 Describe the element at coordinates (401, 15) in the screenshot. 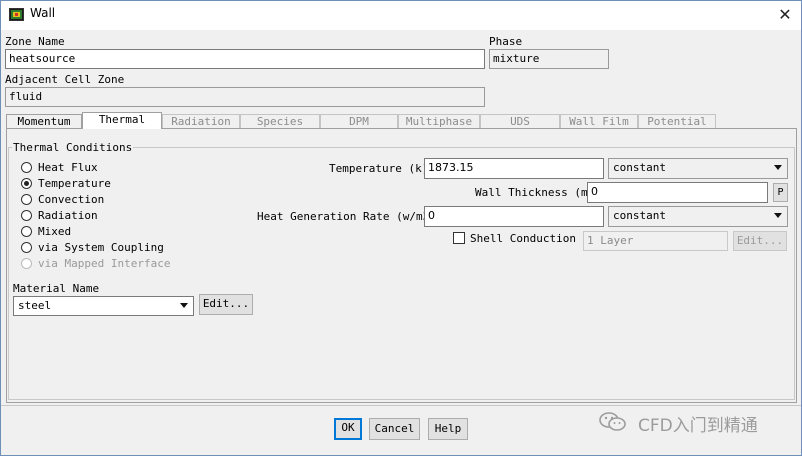

I see `title-bar` at that location.